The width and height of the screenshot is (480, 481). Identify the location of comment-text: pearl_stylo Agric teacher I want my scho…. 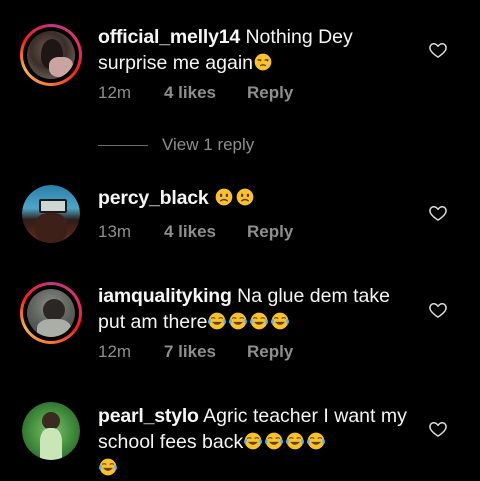
(258, 442).